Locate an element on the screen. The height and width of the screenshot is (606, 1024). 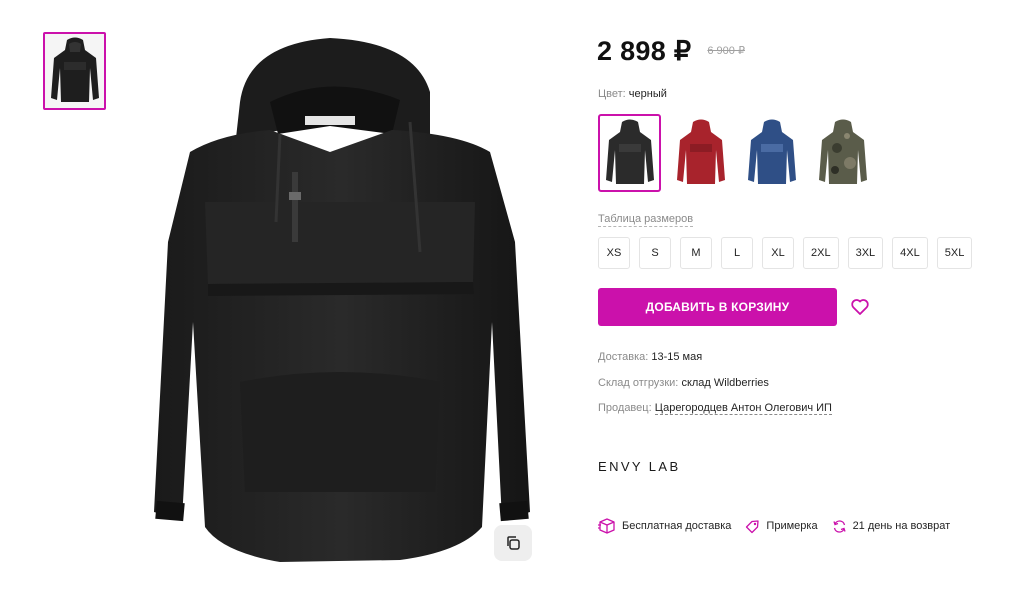
seller-line: Продавец: Царегородцев Антон Олегович ИП is located at coordinates (715, 408).